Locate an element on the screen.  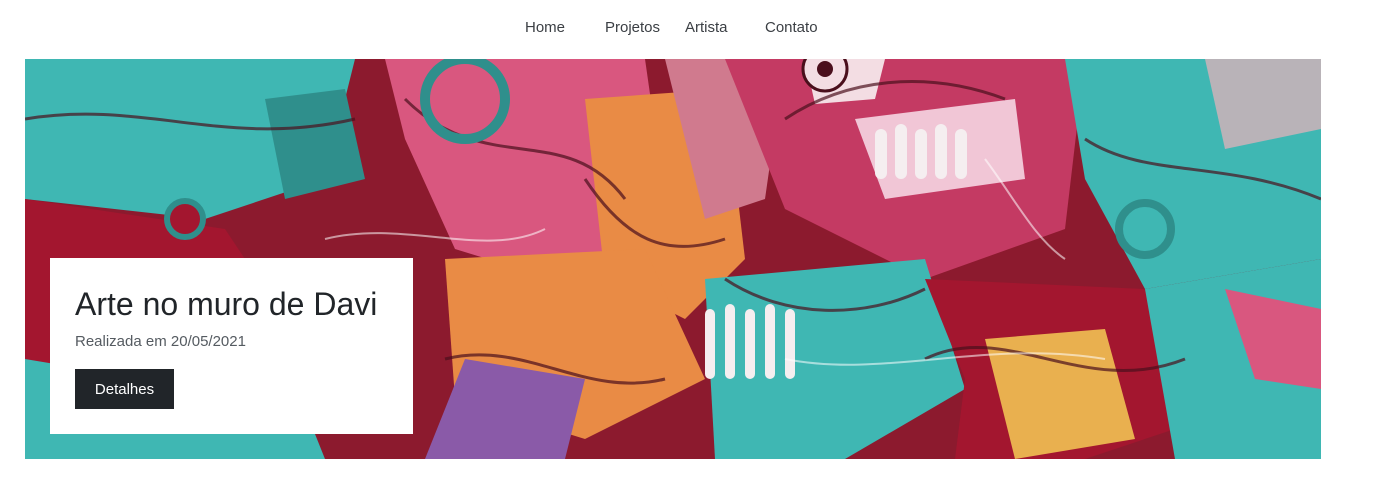
project-title: Arte no muro de Davi is located at coordinates (226, 304).